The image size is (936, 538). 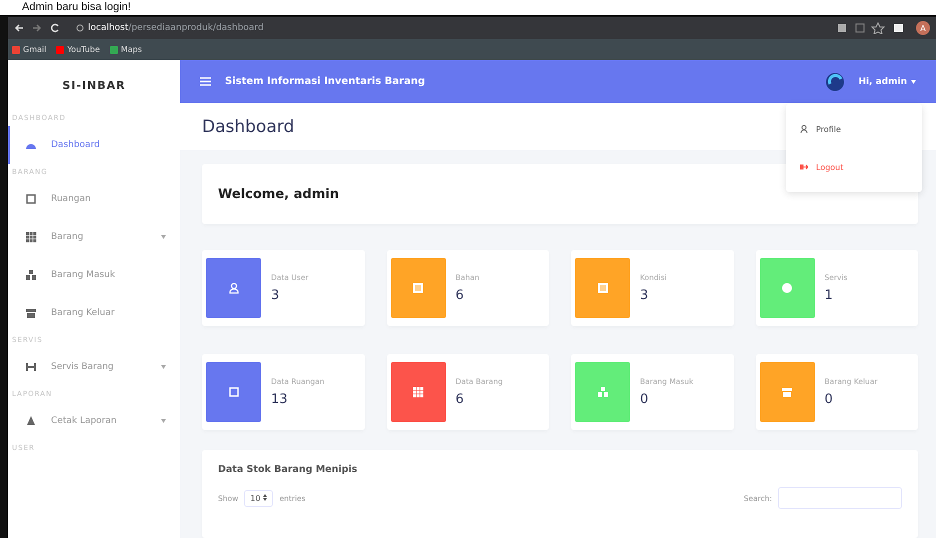 What do you see at coordinates (835, 81) in the screenshot?
I see `avatar-icon` at bounding box center [835, 81].